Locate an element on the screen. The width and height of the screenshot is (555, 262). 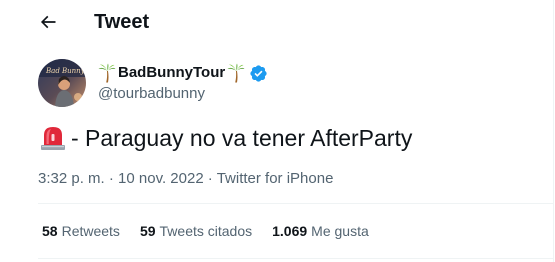
quote-tweets-count: 59 is located at coordinates (147, 231).